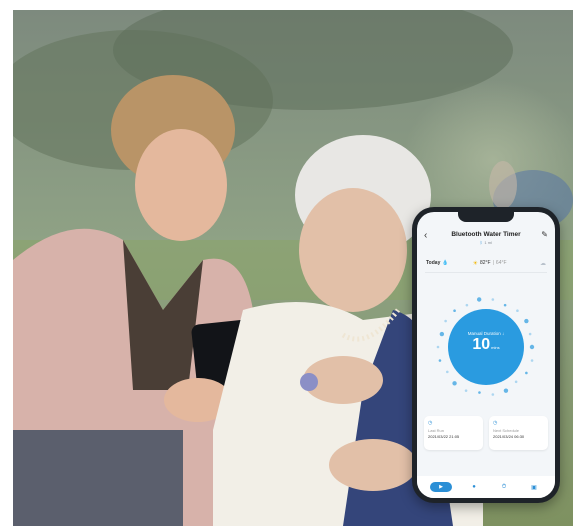 The image size is (576, 528). I want to click on tab-play: ▶, so click(441, 487).